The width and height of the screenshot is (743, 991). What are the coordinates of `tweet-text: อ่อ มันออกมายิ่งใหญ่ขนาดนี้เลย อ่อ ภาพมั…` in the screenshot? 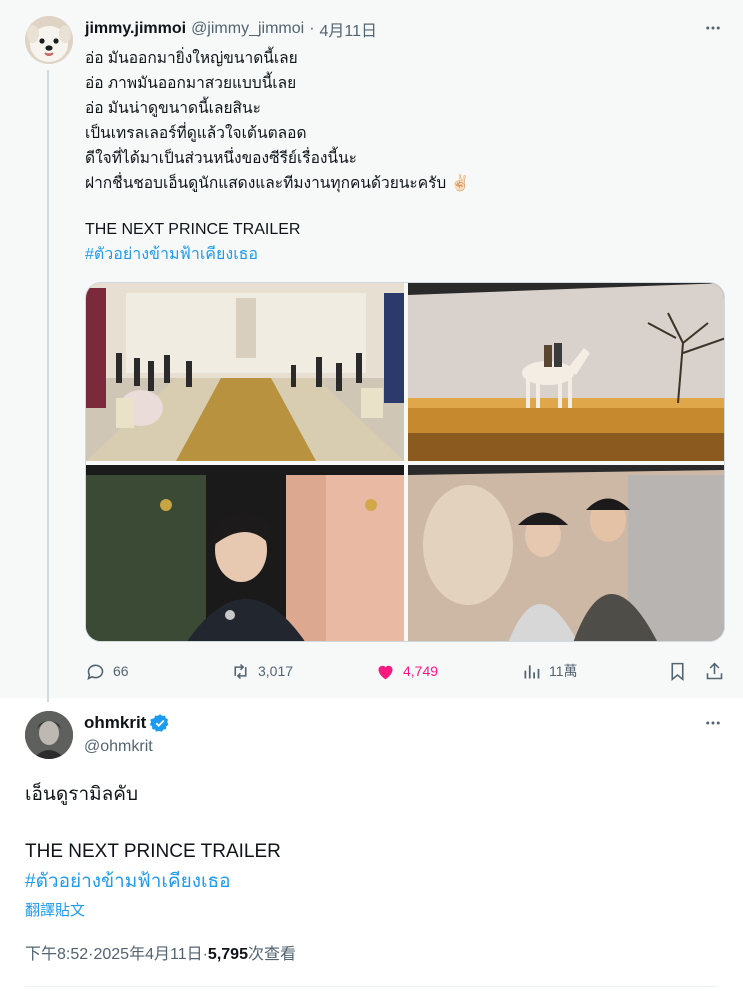 It's located at (400, 121).